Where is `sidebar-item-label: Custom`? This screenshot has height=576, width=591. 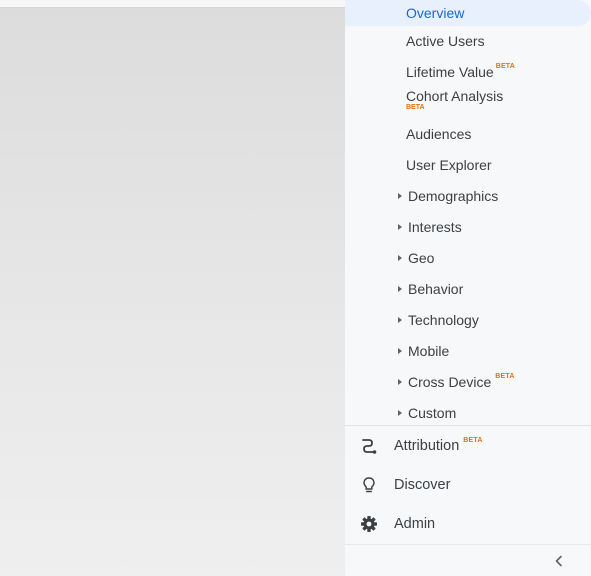
sidebar-item-label: Custom is located at coordinates (432, 413).